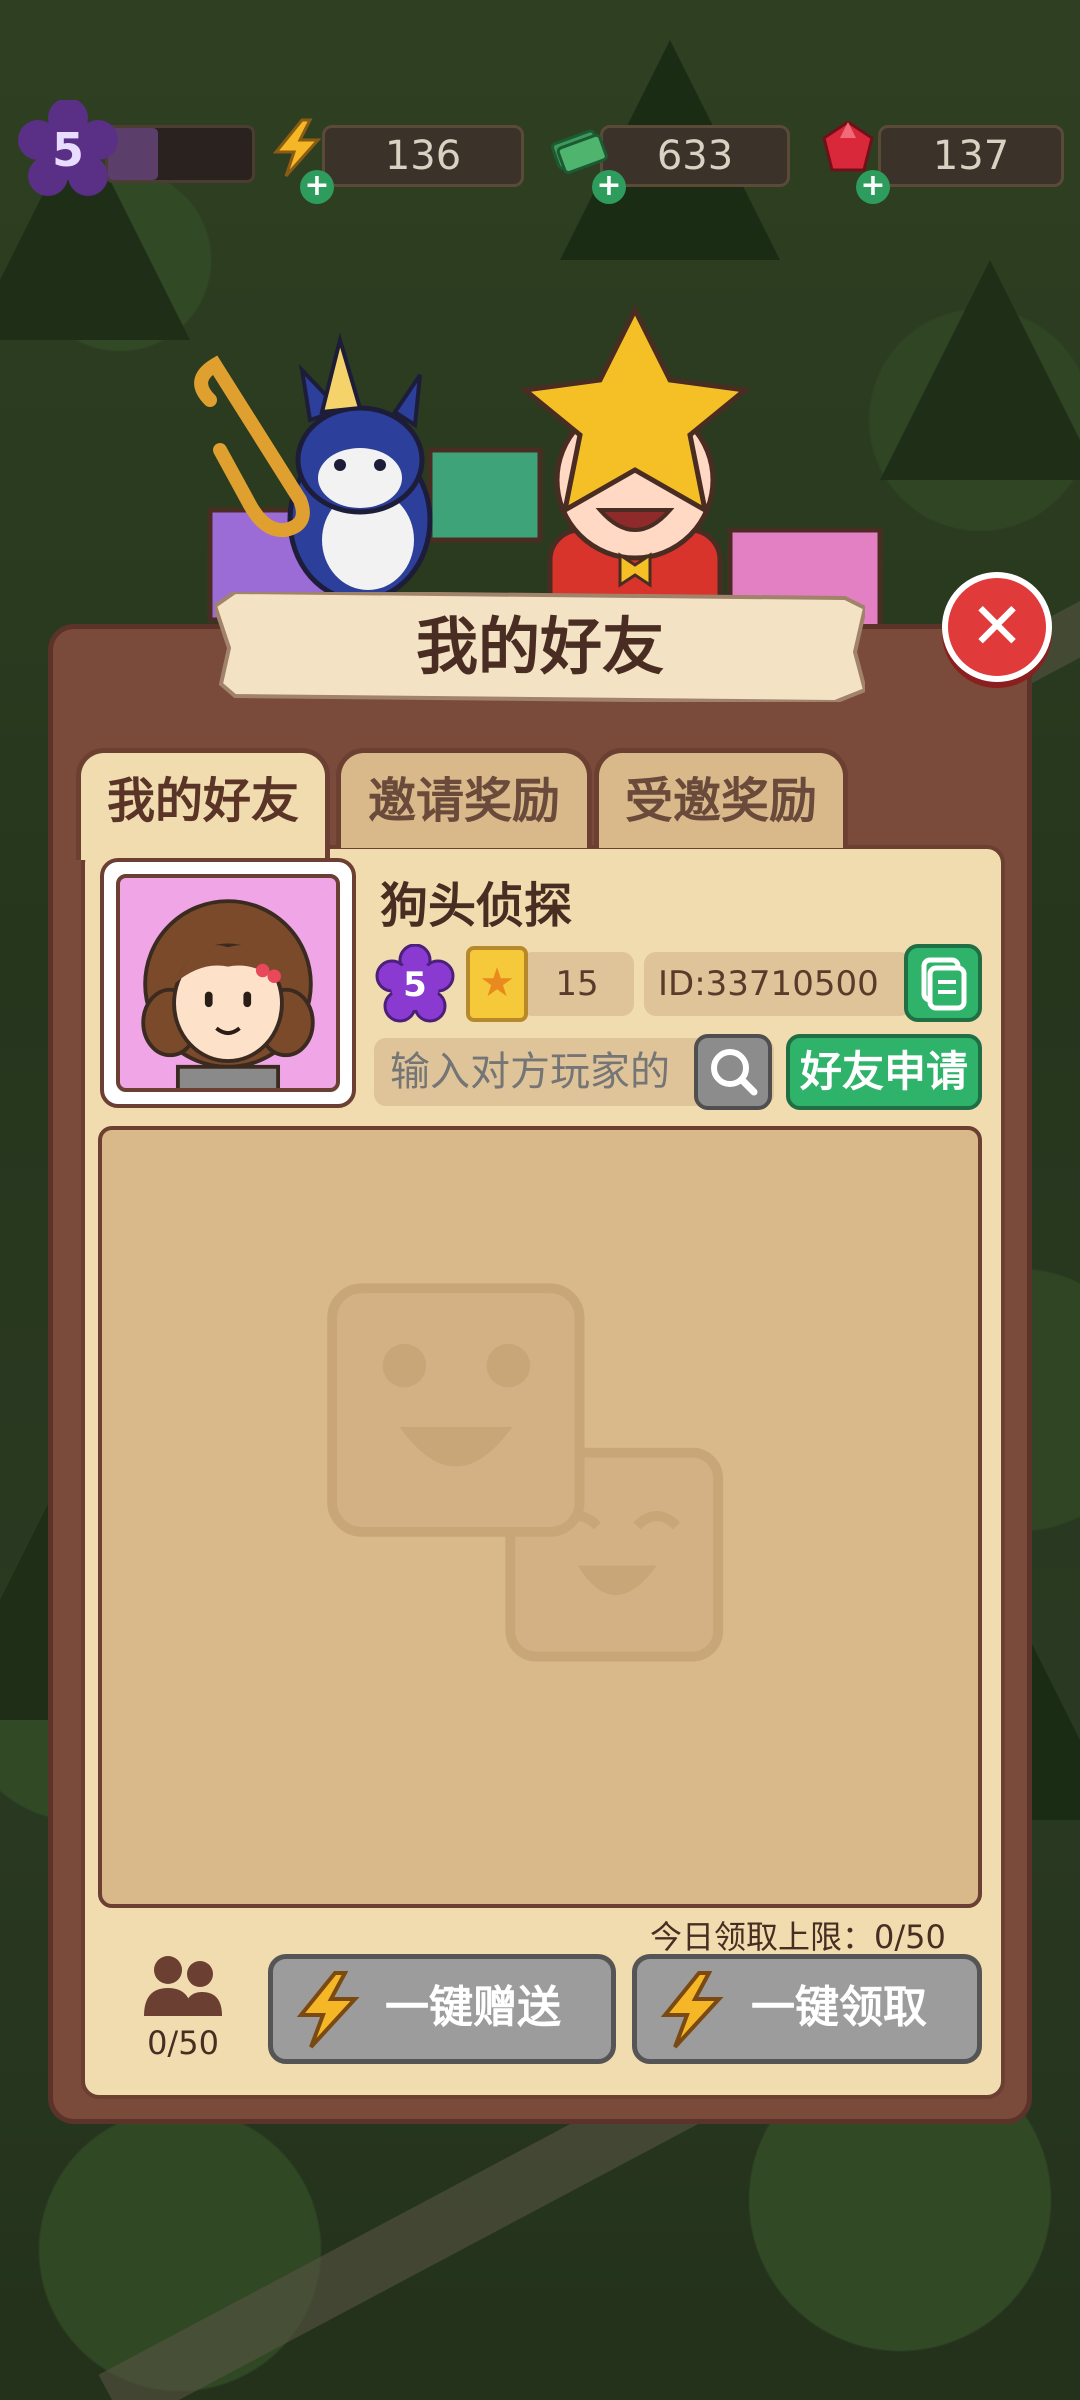 This screenshot has width=1080, height=2400. What do you see at coordinates (778, 984) in the screenshot?
I see `player-id: ID:33710500` at bounding box center [778, 984].